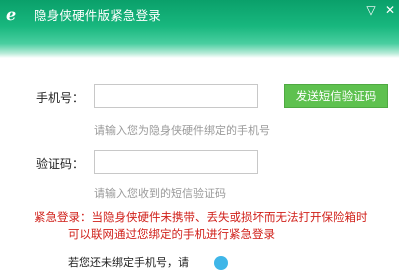  What do you see at coordinates (182, 130) in the screenshot?
I see `phone-hint: 请输入您为隐身侠硬件绑定的手机号` at bounding box center [182, 130].